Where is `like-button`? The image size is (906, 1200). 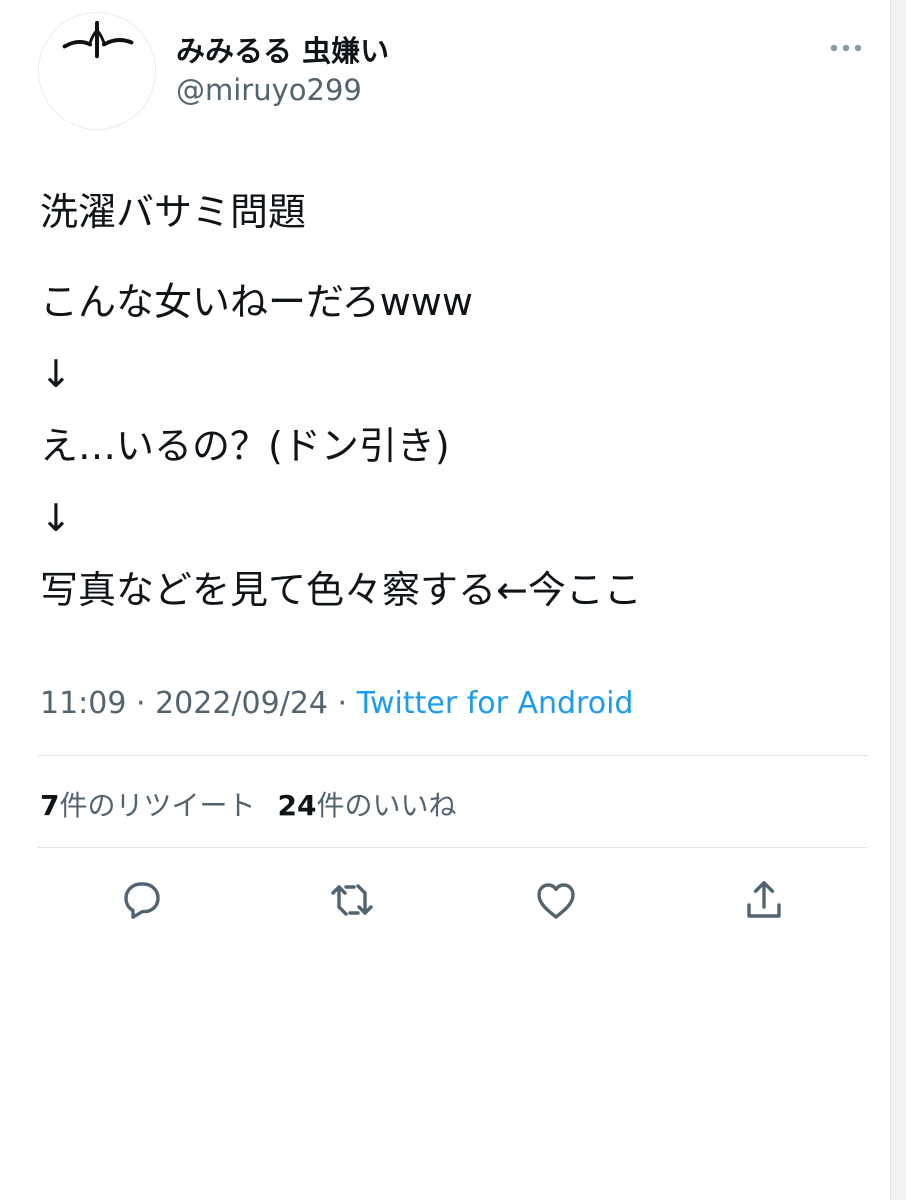
like-button is located at coordinates (556, 900).